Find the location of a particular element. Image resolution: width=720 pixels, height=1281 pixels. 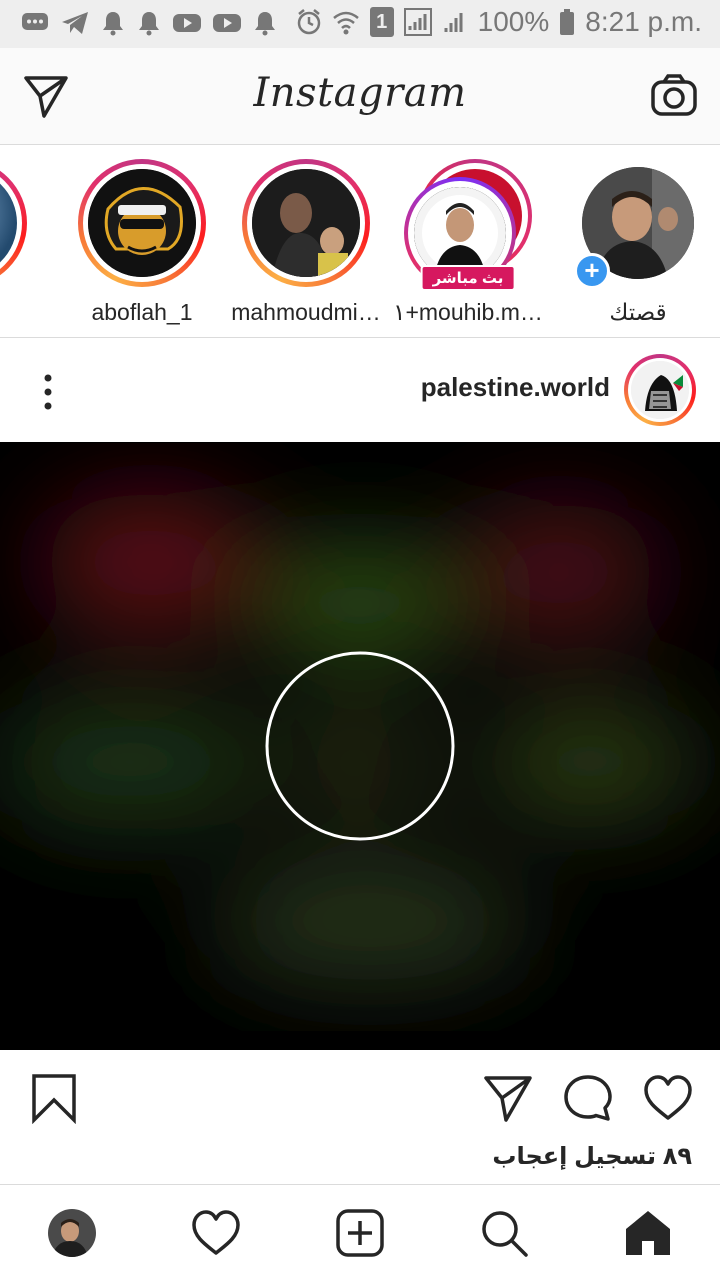

post-avatar-image is located at coordinates (660, 390).